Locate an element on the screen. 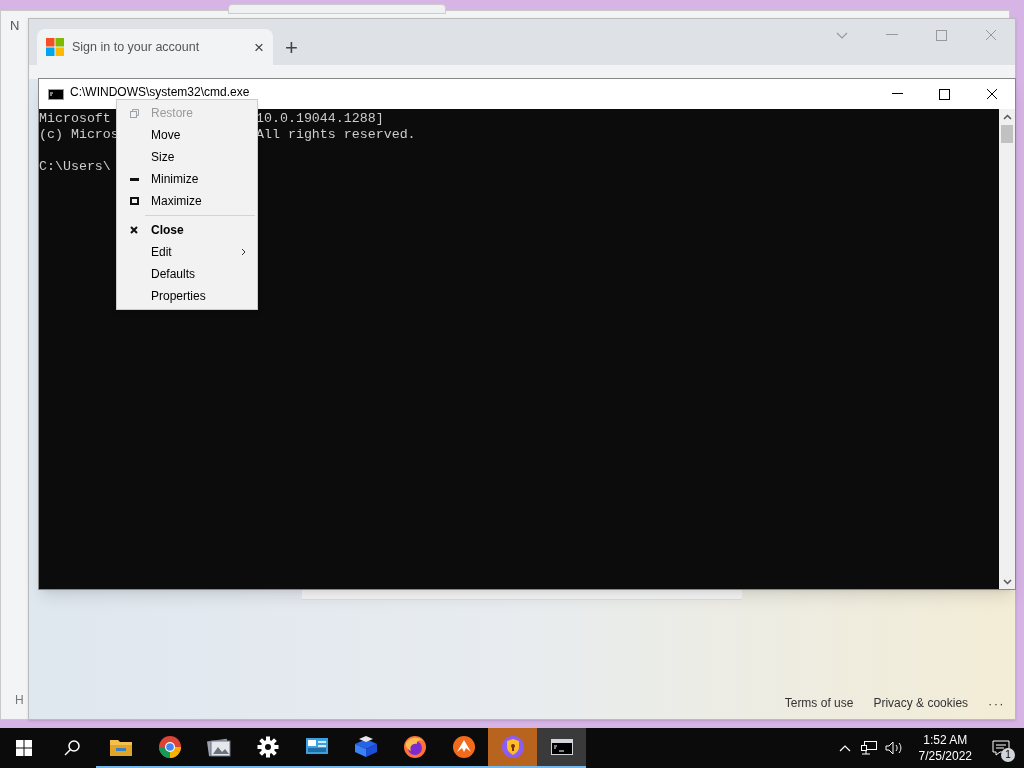 This screenshot has height=768, width=1024. tab-close-button: × is located at coordinates (259, 47).